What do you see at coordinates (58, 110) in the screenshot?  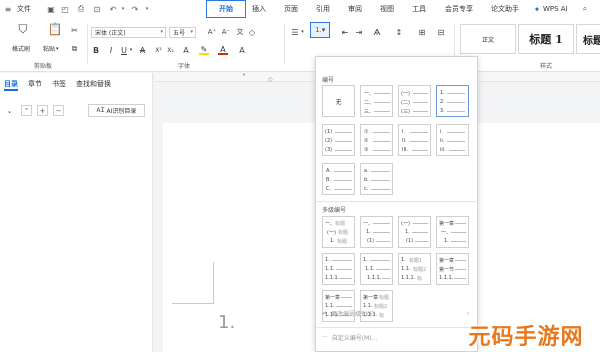 I see `remove-icon: −` at bounding box center [58, 110].